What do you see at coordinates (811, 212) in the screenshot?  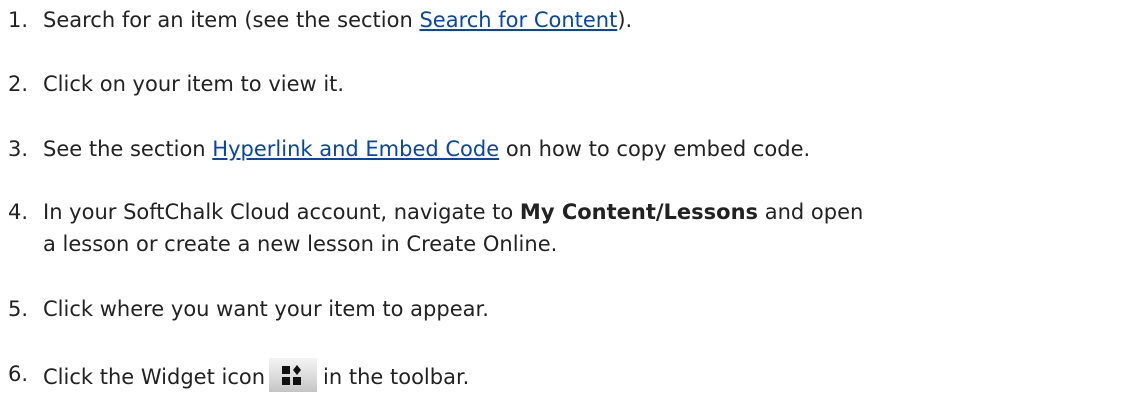 I see `step-text-tail: and open` at bounding box center [811, 212].